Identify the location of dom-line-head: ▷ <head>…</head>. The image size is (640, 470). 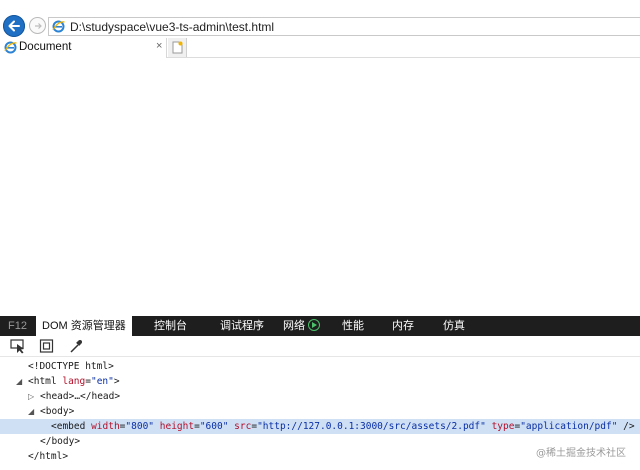
(320, 396).